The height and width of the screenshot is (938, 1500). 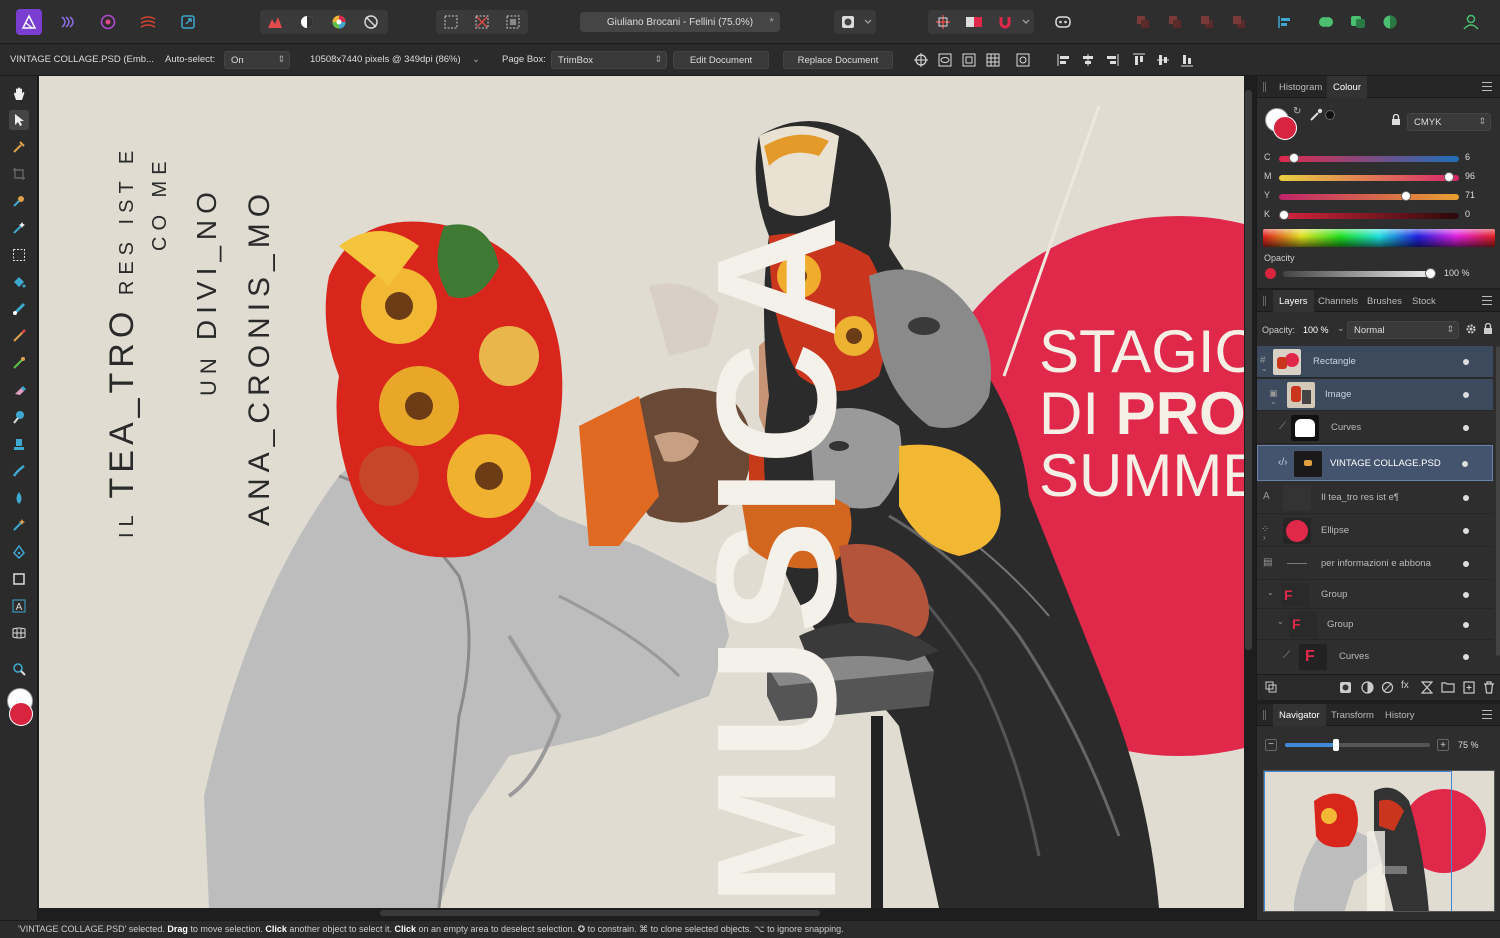 What do you see at coordinates (1207, 22) in the screenshot?
I see `arrange-forward-icon` at bounding box center [1207, 22].